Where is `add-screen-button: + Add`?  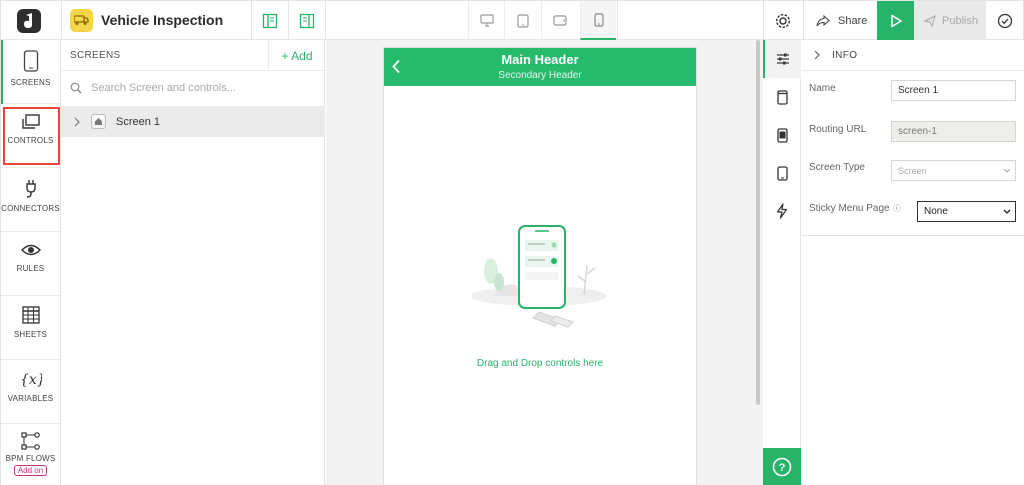
add-screen-button: + Add is located at coordinates (296, 55).